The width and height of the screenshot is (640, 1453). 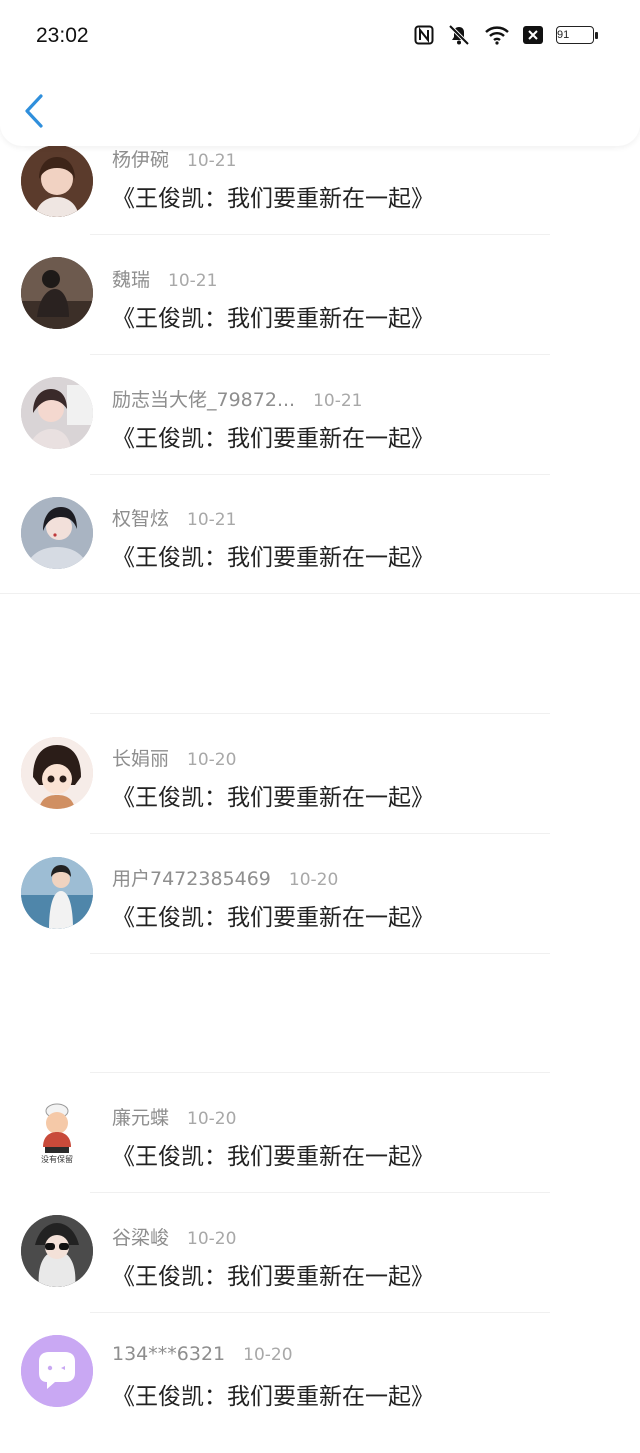 I want to click on status-time: 23:02, so click(x=62, y=35).